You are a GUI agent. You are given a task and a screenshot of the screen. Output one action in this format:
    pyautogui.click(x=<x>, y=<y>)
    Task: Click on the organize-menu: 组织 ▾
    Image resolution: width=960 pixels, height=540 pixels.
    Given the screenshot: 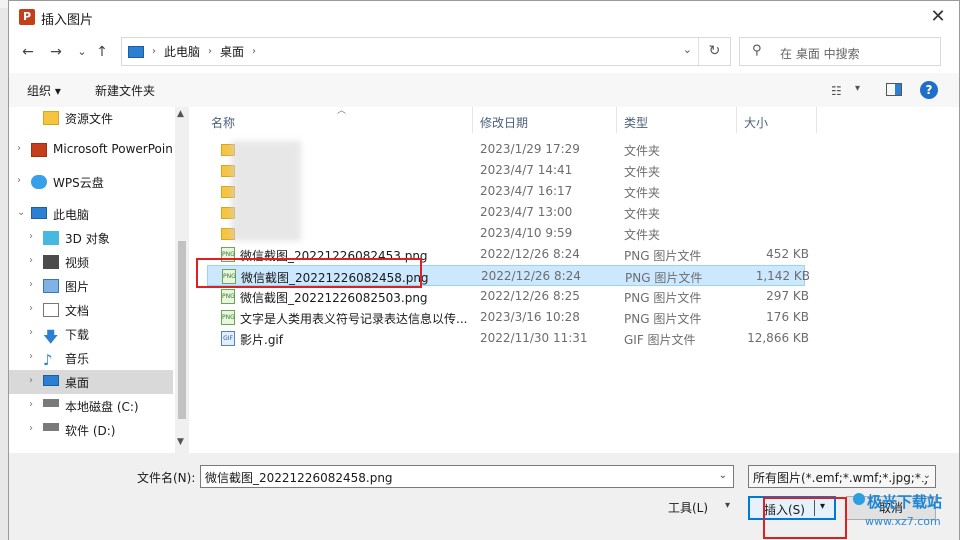 What is the action you would take?
    pyautogui.click(x=44, y=90)
    